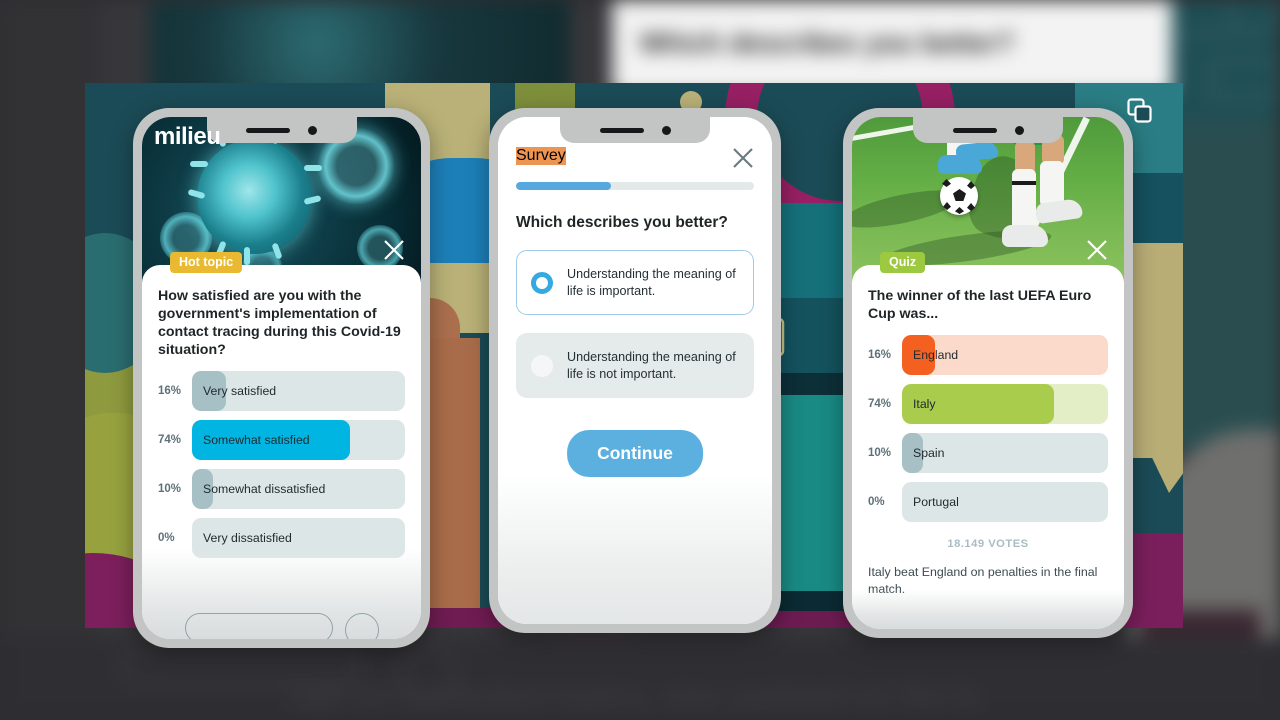  I want to click on tag-survey: Survey, so click(541, 156).